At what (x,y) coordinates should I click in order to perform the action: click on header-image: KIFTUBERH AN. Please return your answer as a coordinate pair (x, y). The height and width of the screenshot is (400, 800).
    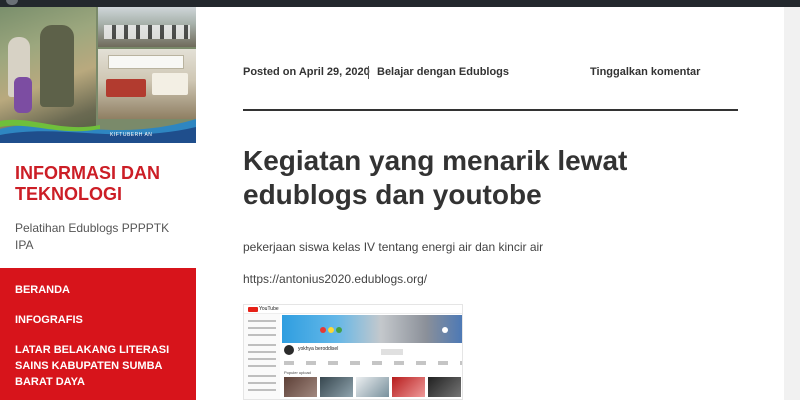
    Looking at the image, I should click on (98, 75).